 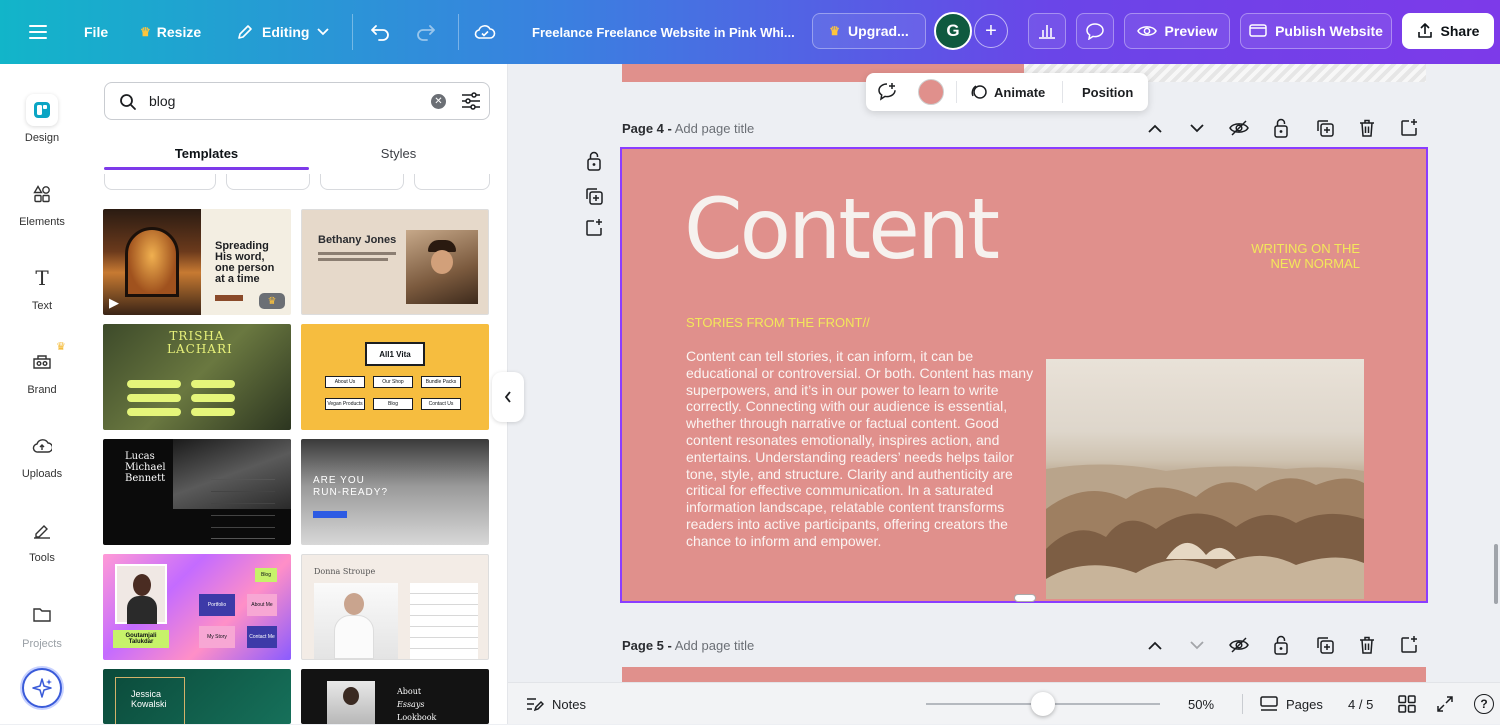 What do you see at coordinates (42, 455) in the screenshot?
I see `rail-item-uploads: Uploads` at bounding box center [42, 455].